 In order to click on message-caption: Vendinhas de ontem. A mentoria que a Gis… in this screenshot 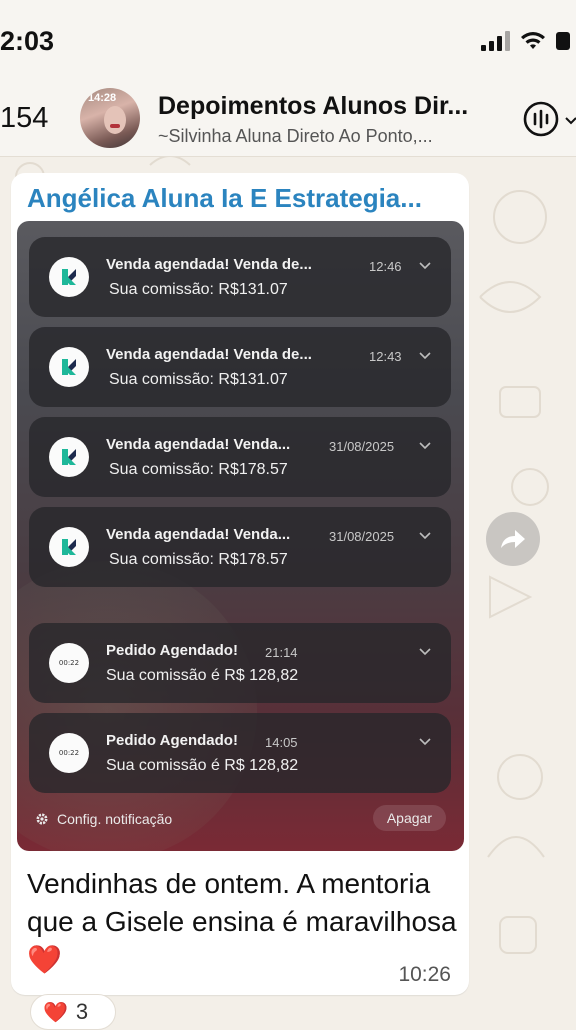, I will do `click(242, 921)`.